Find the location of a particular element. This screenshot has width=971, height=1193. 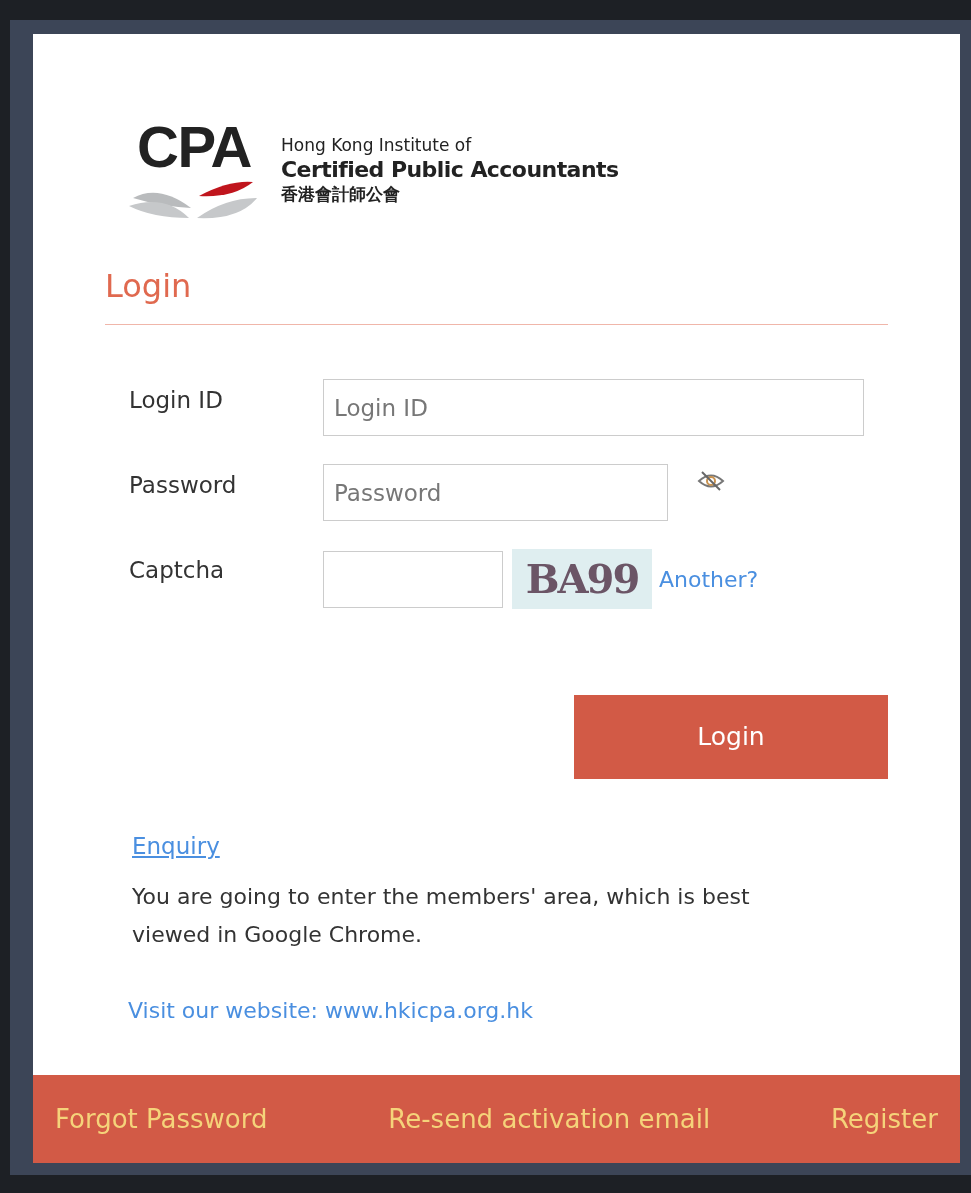

footer-link: Re-send activation email is located at coordinates (549, 1119).